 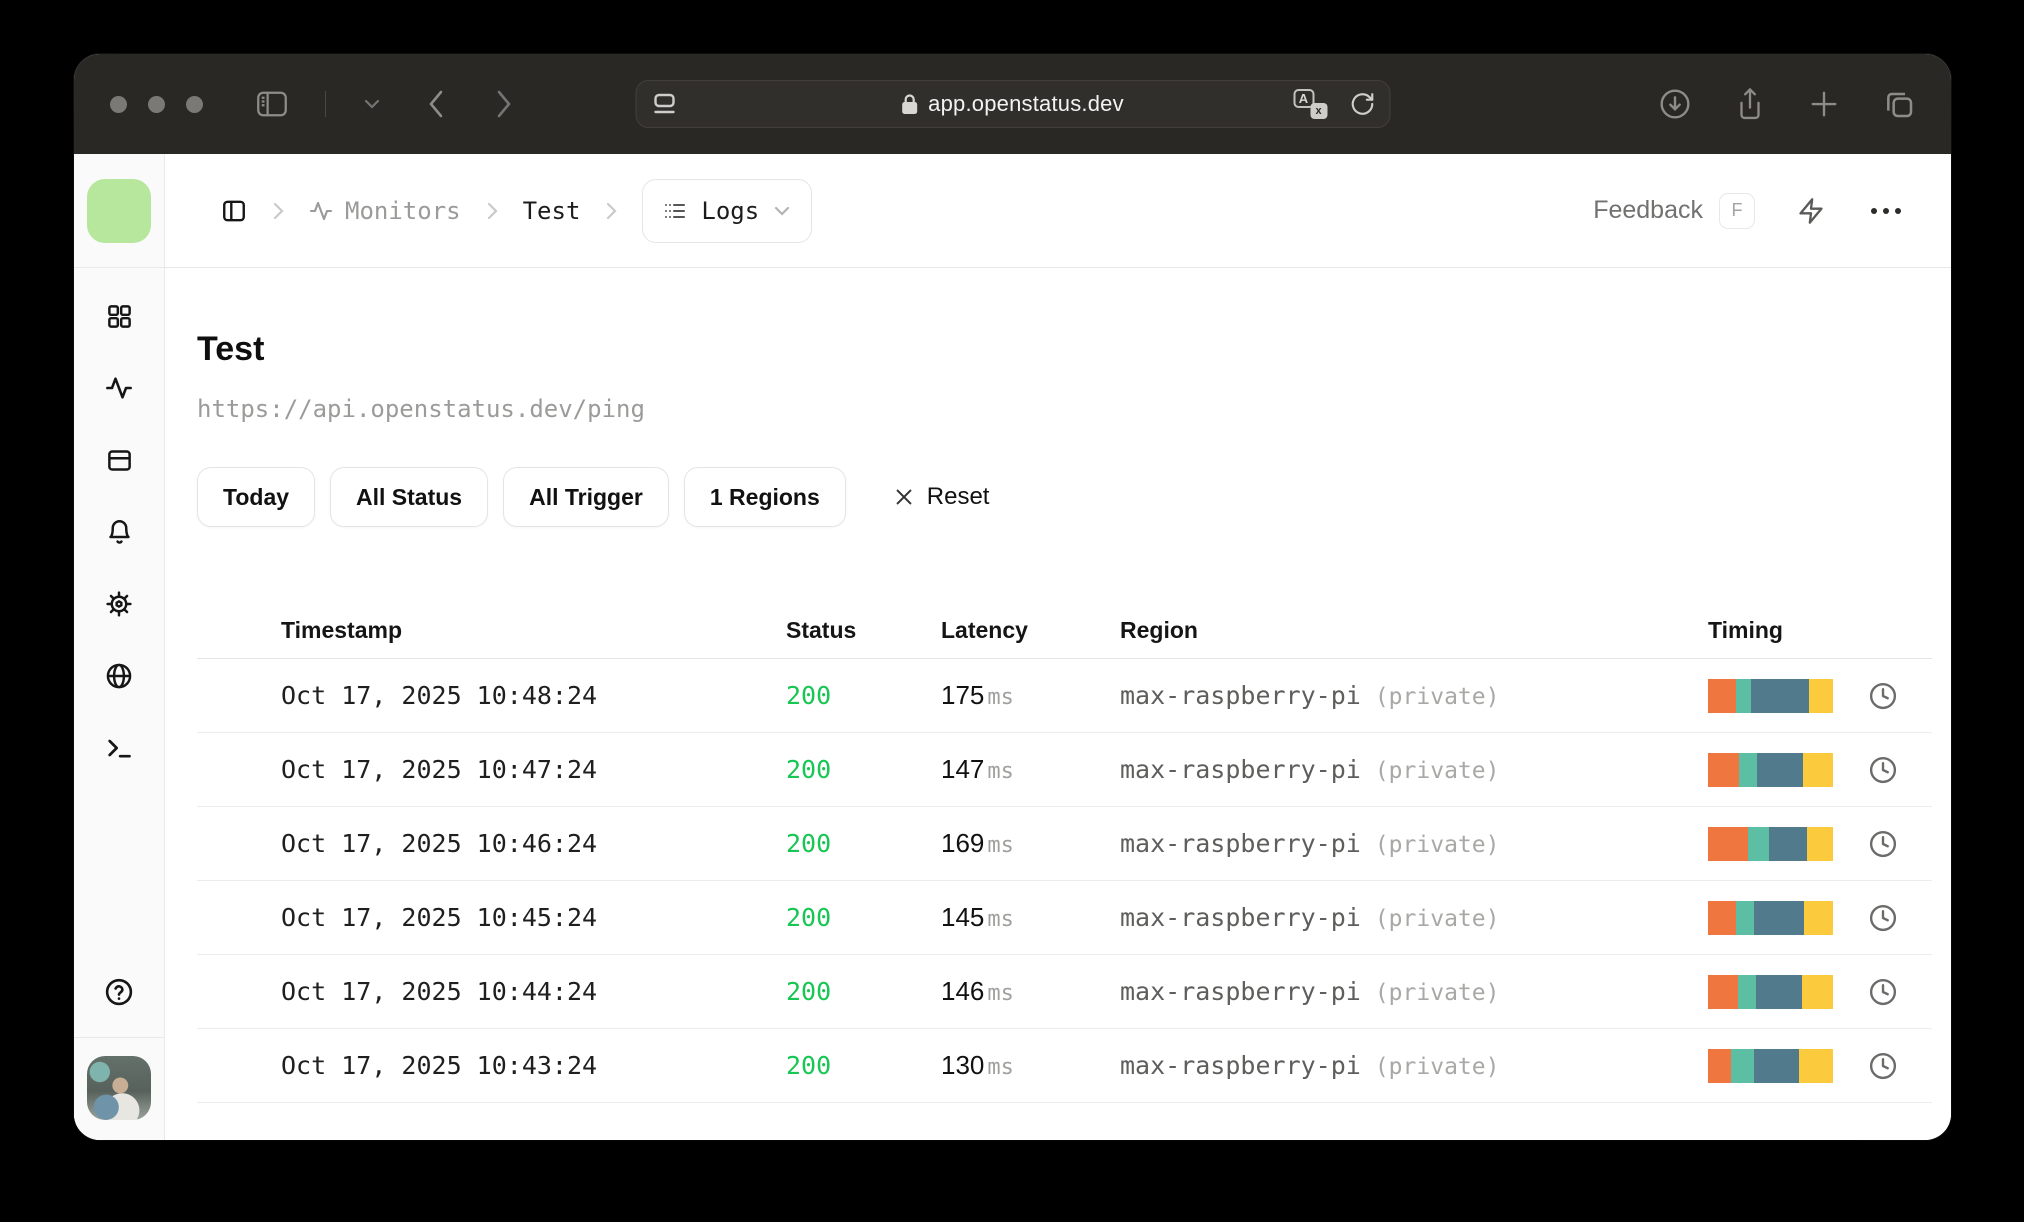 What do you see at coordinates (664, 104) in the screenshot?
I see `page-settings-icon` at bounding box center [664, 104].